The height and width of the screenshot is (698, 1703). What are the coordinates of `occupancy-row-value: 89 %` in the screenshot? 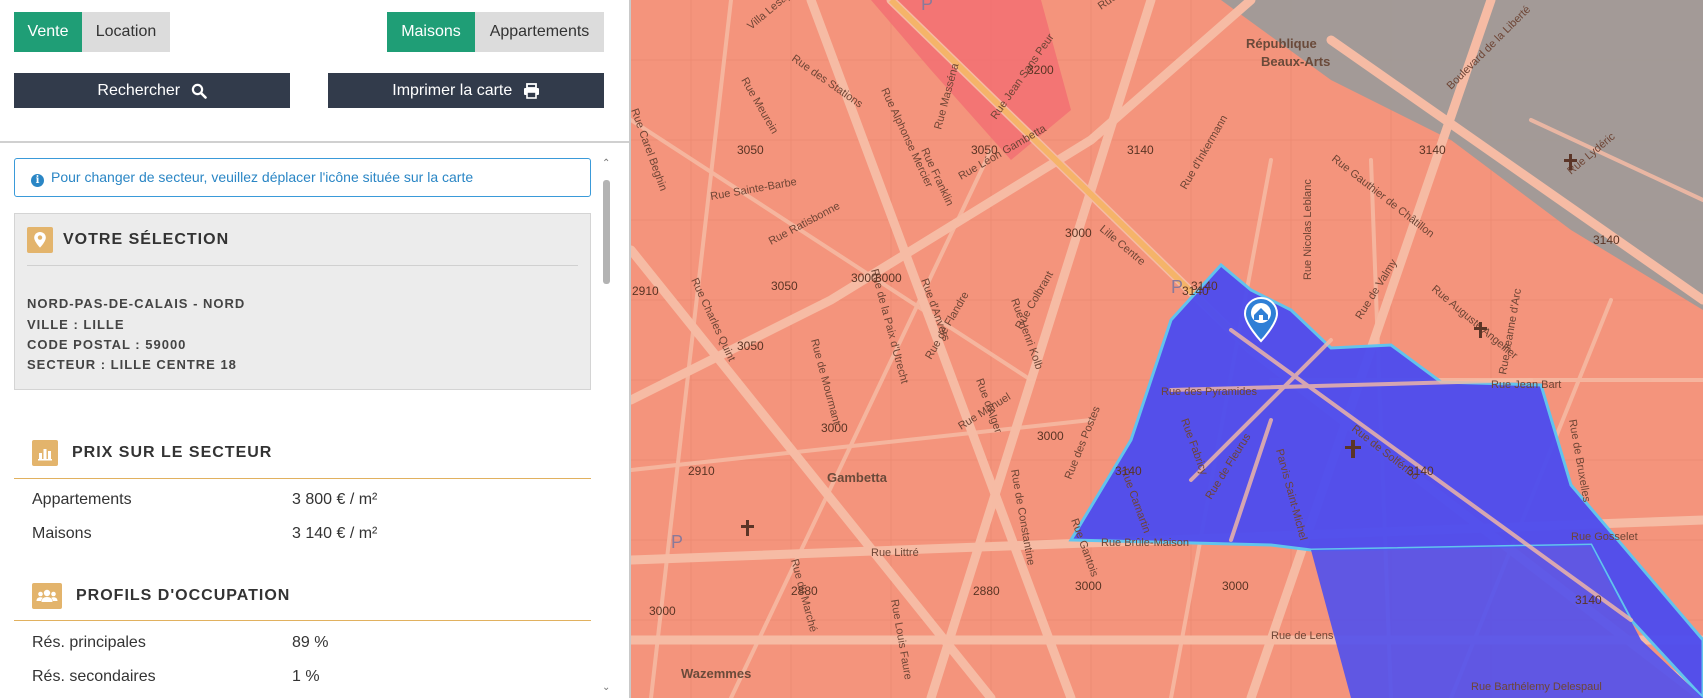 It's located at (310, 642).